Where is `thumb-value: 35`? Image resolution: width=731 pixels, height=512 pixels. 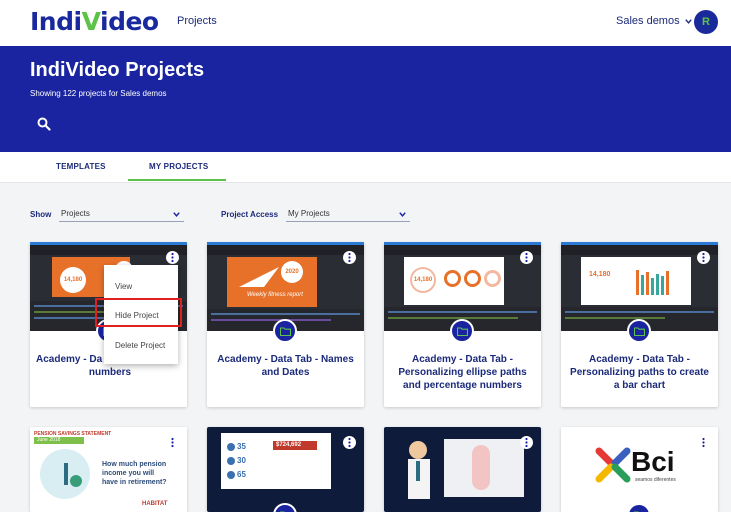
thumb-value: 35 is located at coordinates (241, 446).